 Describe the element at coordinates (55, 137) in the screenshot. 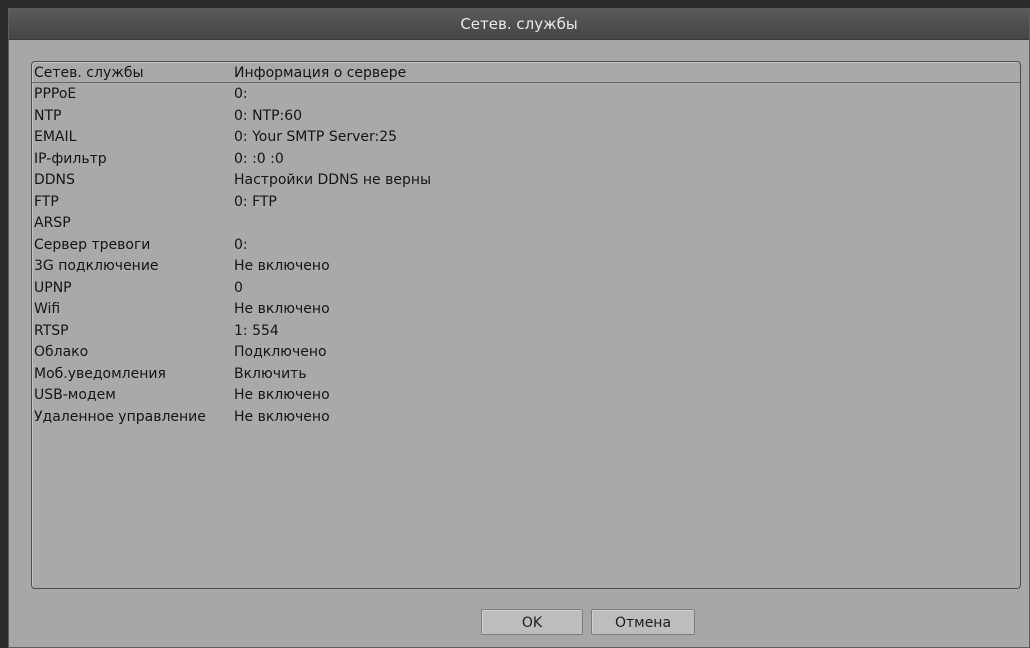

I see `row-service-name: EMAIL` at that location.